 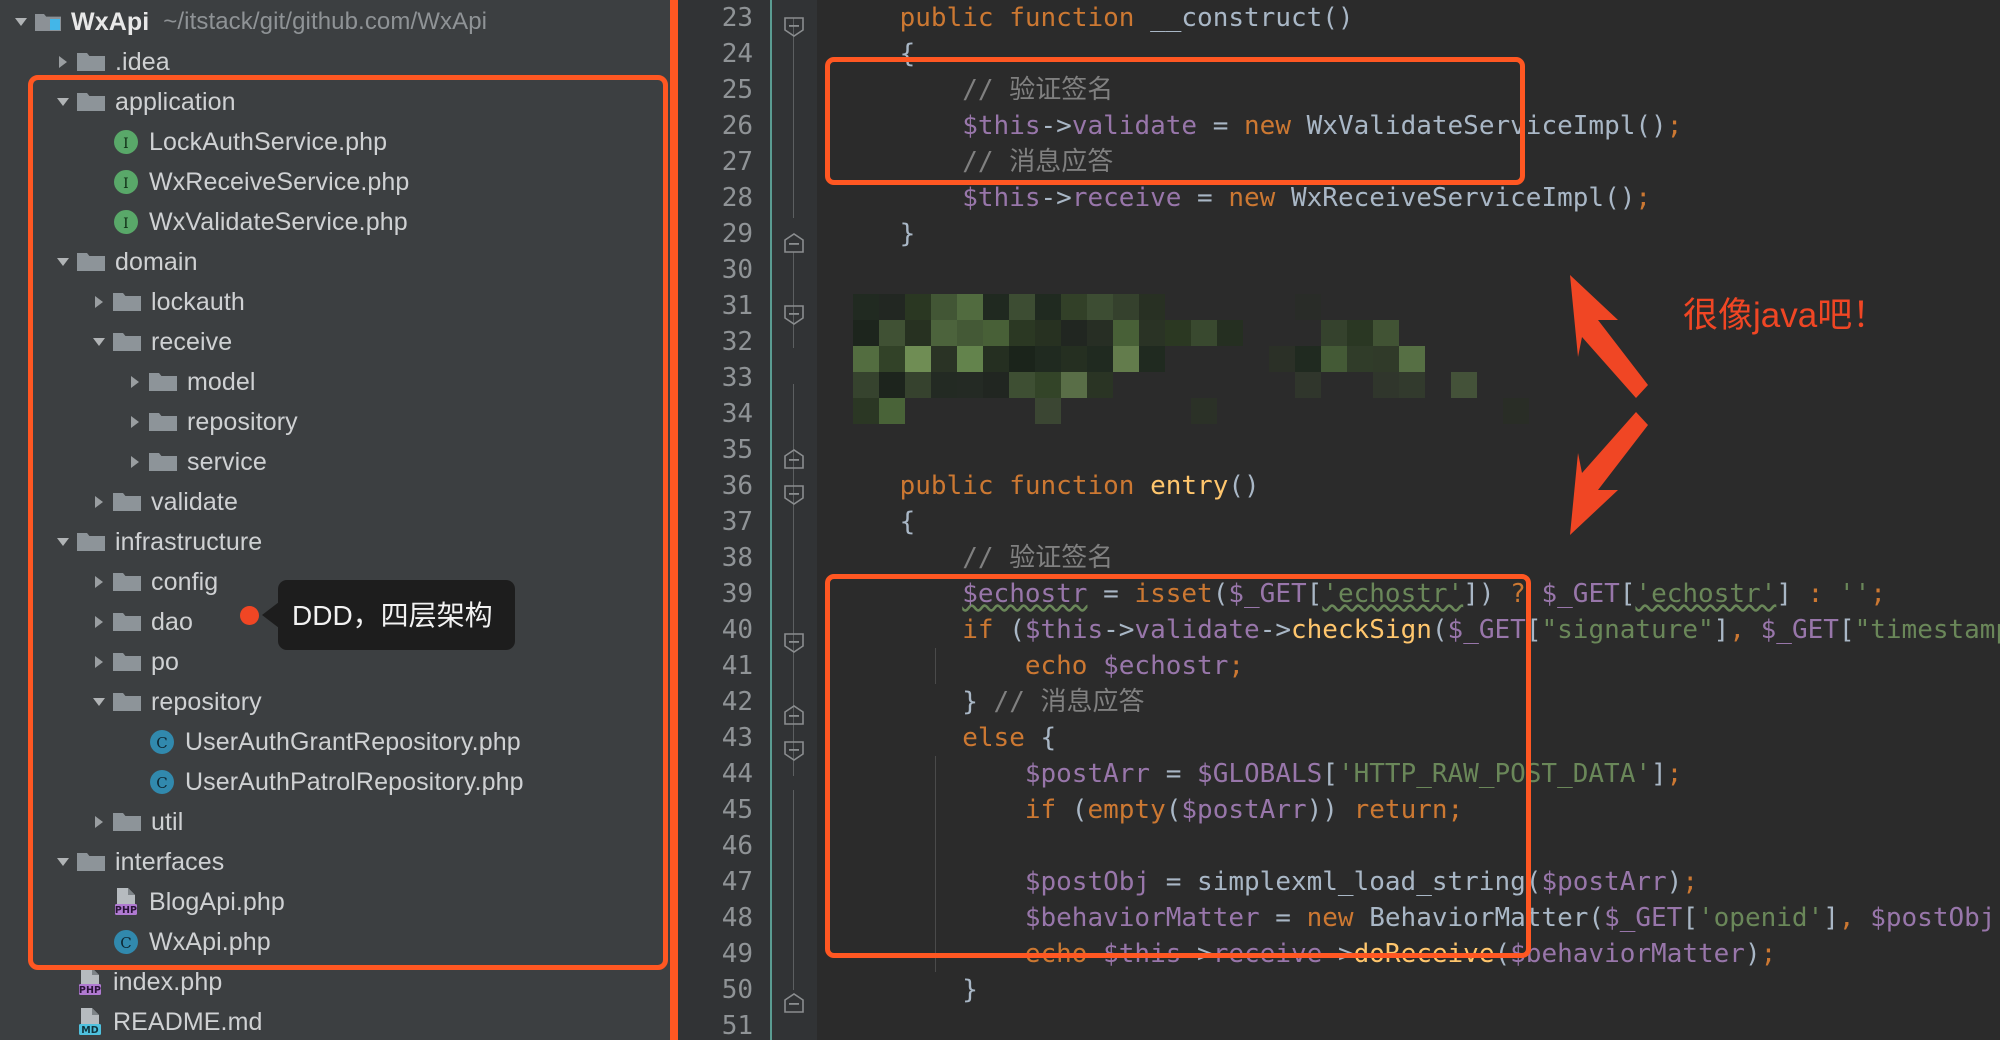 What do you see at coordinates (1056, 198) in the screenshot?
I see `code-token: ->` at bounding box center [1056, 198].